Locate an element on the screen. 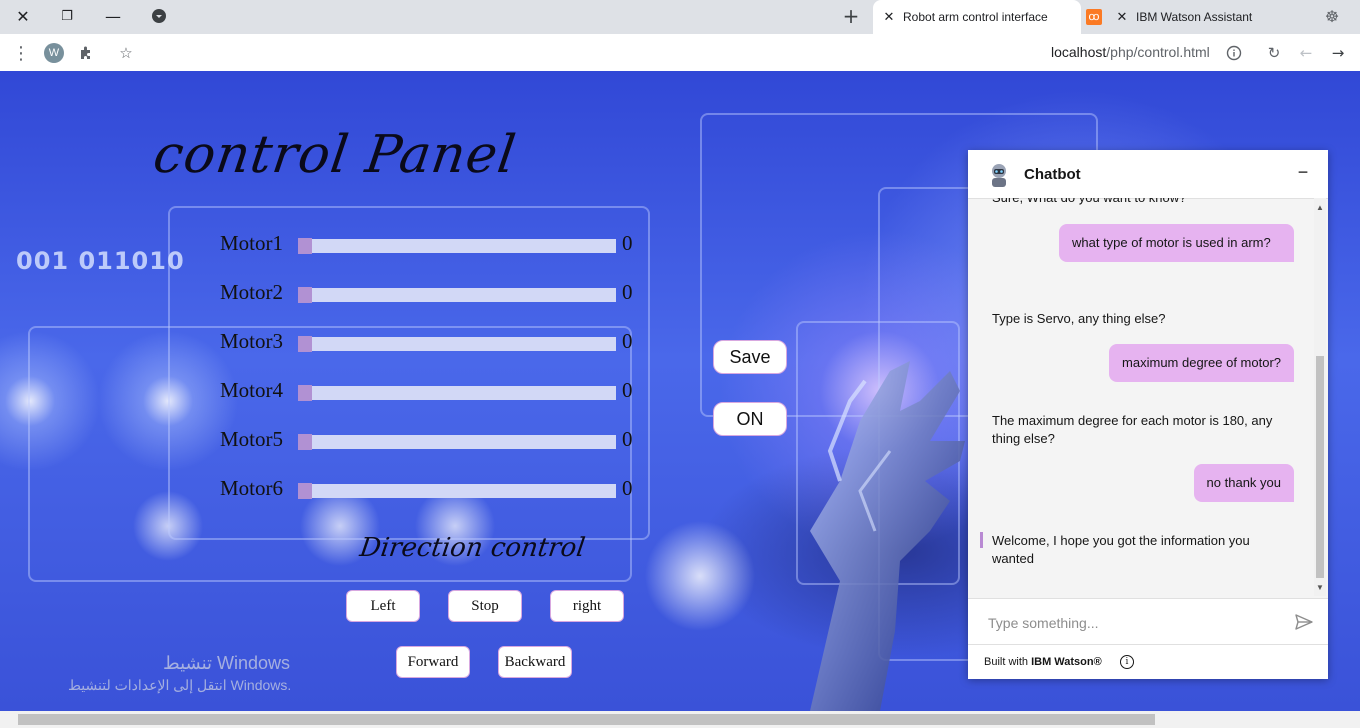 Image resolution: width=1360 pixels, height=728 pixels. bot-message: Type is Servo, any thing else? is located at coordinates (1079, 318).